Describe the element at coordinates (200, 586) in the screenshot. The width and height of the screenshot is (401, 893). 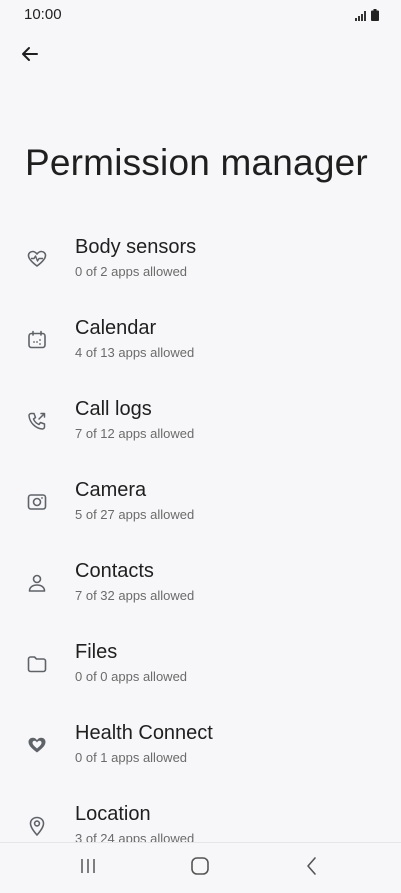
I see `permission-item-contacts: Contacts 7 of 32 apps allowed` at that location.